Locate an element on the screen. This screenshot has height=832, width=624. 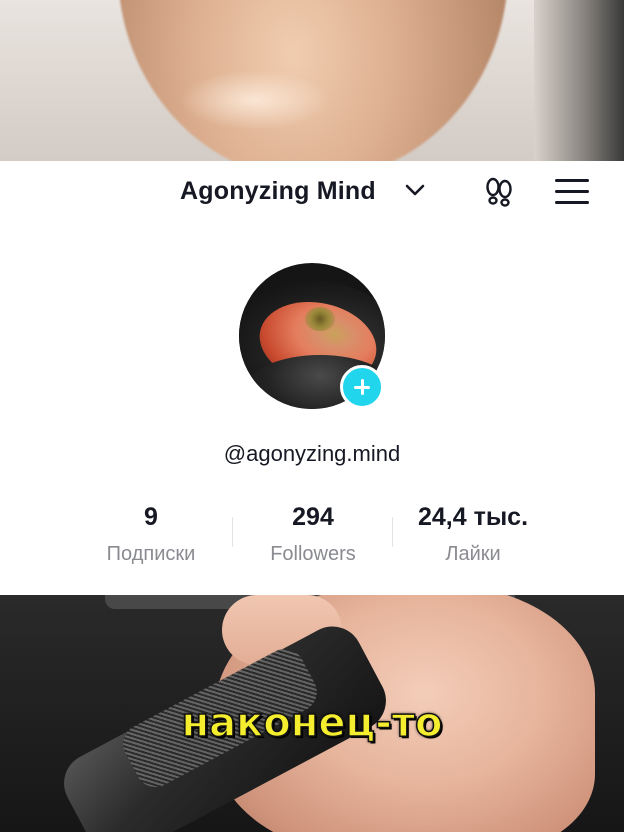
following-stat: 9 Подписки is located at coordinates (151, 534).